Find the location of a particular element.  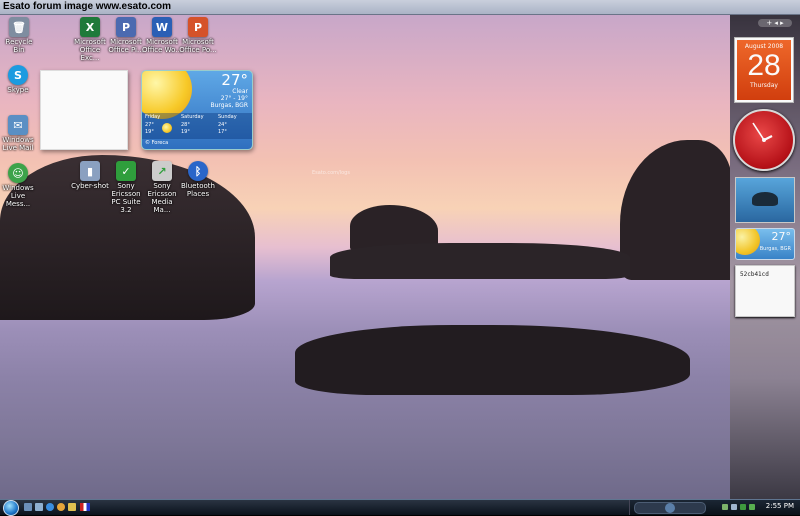

add-gadget-icon: + ◂ ▸ is located at coordinates (774, 23).